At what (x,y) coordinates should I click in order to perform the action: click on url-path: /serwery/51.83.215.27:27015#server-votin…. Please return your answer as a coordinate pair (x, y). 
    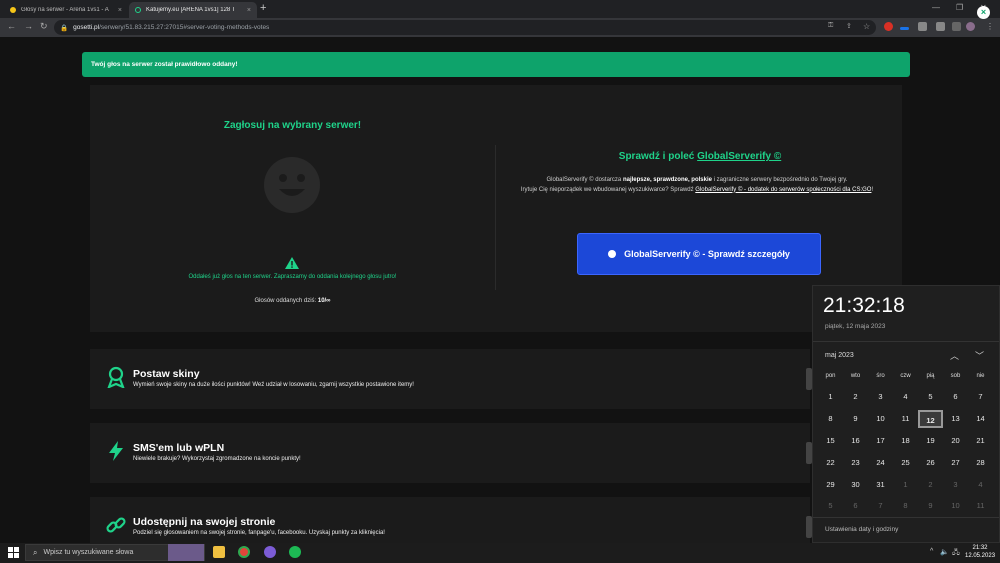
    Looking at the image, I should click on (184, 27).